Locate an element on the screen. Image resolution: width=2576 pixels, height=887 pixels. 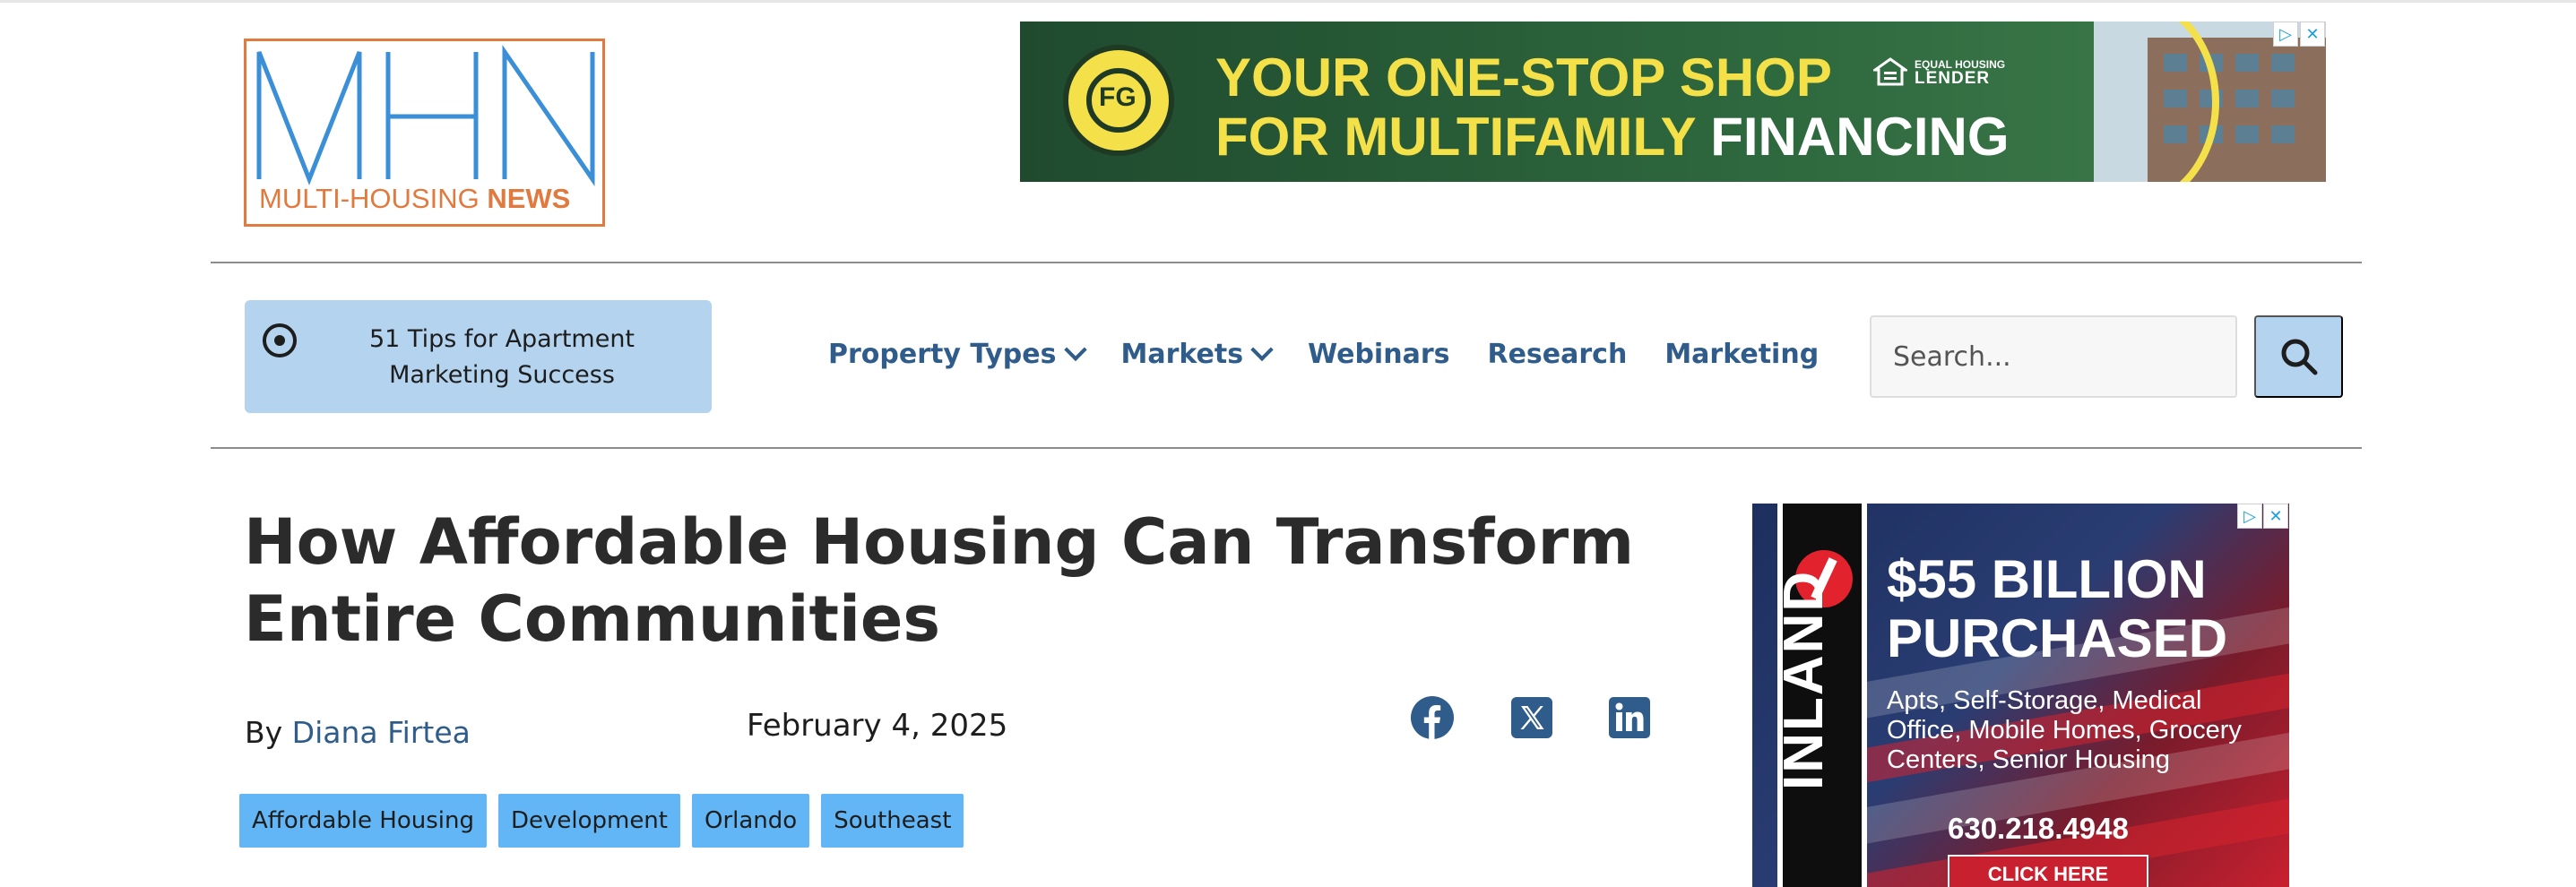
ad-seal-text: FG is located at coordinates (1118, 97).